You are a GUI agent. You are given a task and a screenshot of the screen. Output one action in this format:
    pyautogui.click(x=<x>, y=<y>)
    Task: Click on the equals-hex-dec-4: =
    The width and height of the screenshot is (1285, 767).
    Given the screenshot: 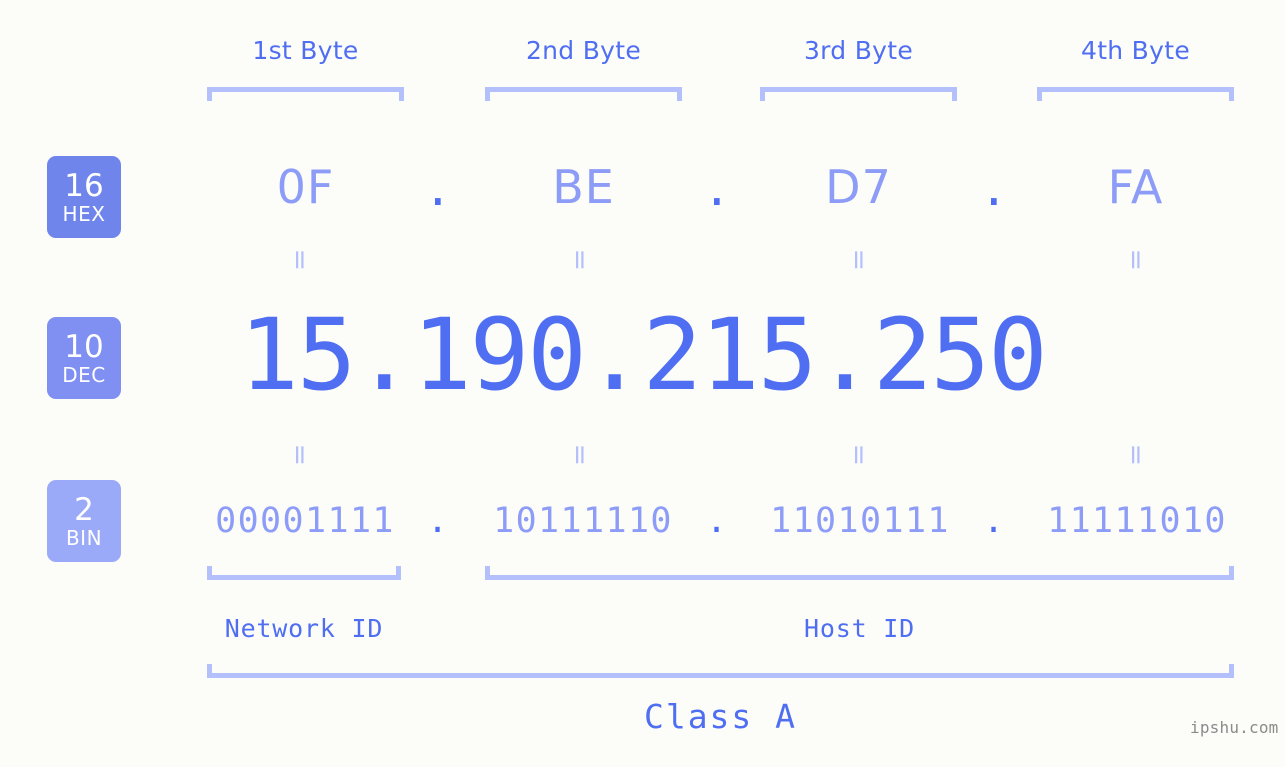 What is the action you would take?
    pyautogui.click(x=1136, y=261)
    